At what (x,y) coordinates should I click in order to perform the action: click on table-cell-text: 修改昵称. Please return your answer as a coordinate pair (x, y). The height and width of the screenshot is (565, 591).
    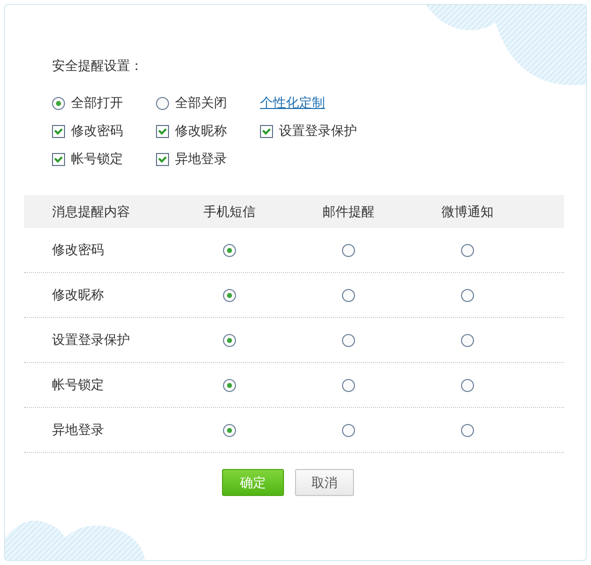
    Looking at the image, I should click on (78, 295).